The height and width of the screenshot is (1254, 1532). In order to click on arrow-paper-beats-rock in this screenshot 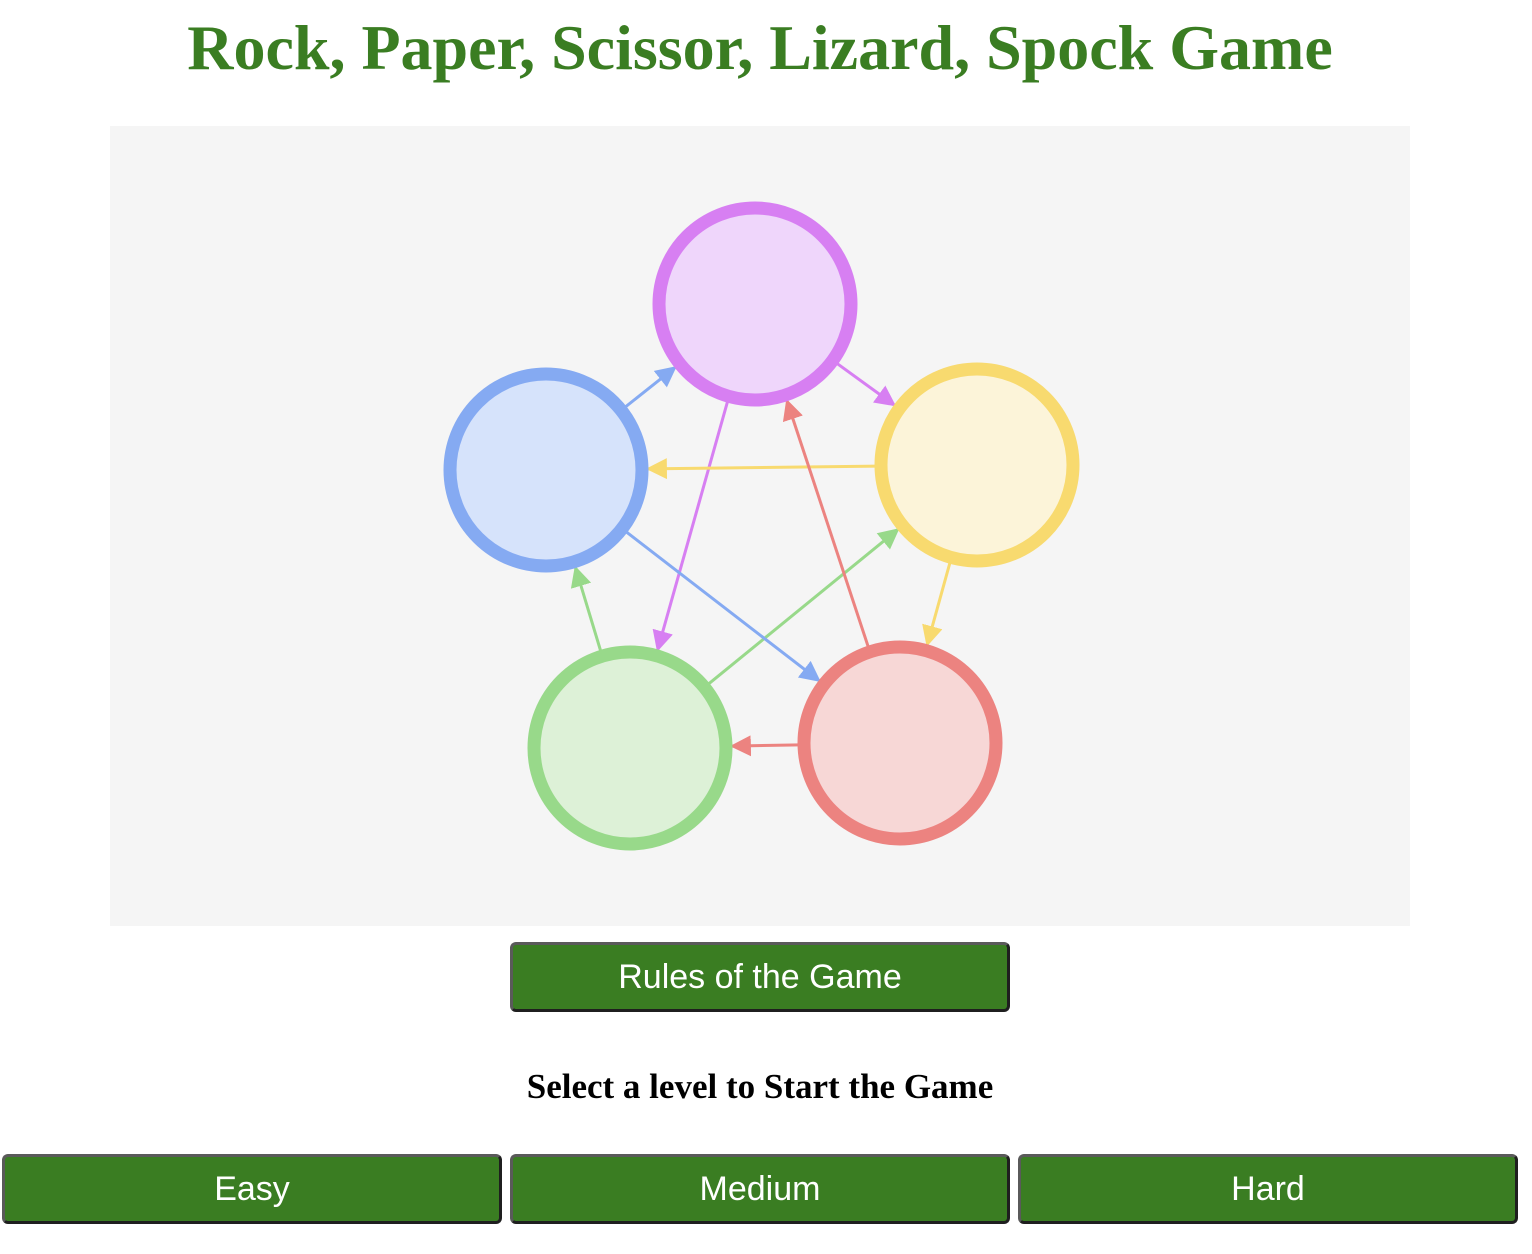, I will do `click(937, 603)`.